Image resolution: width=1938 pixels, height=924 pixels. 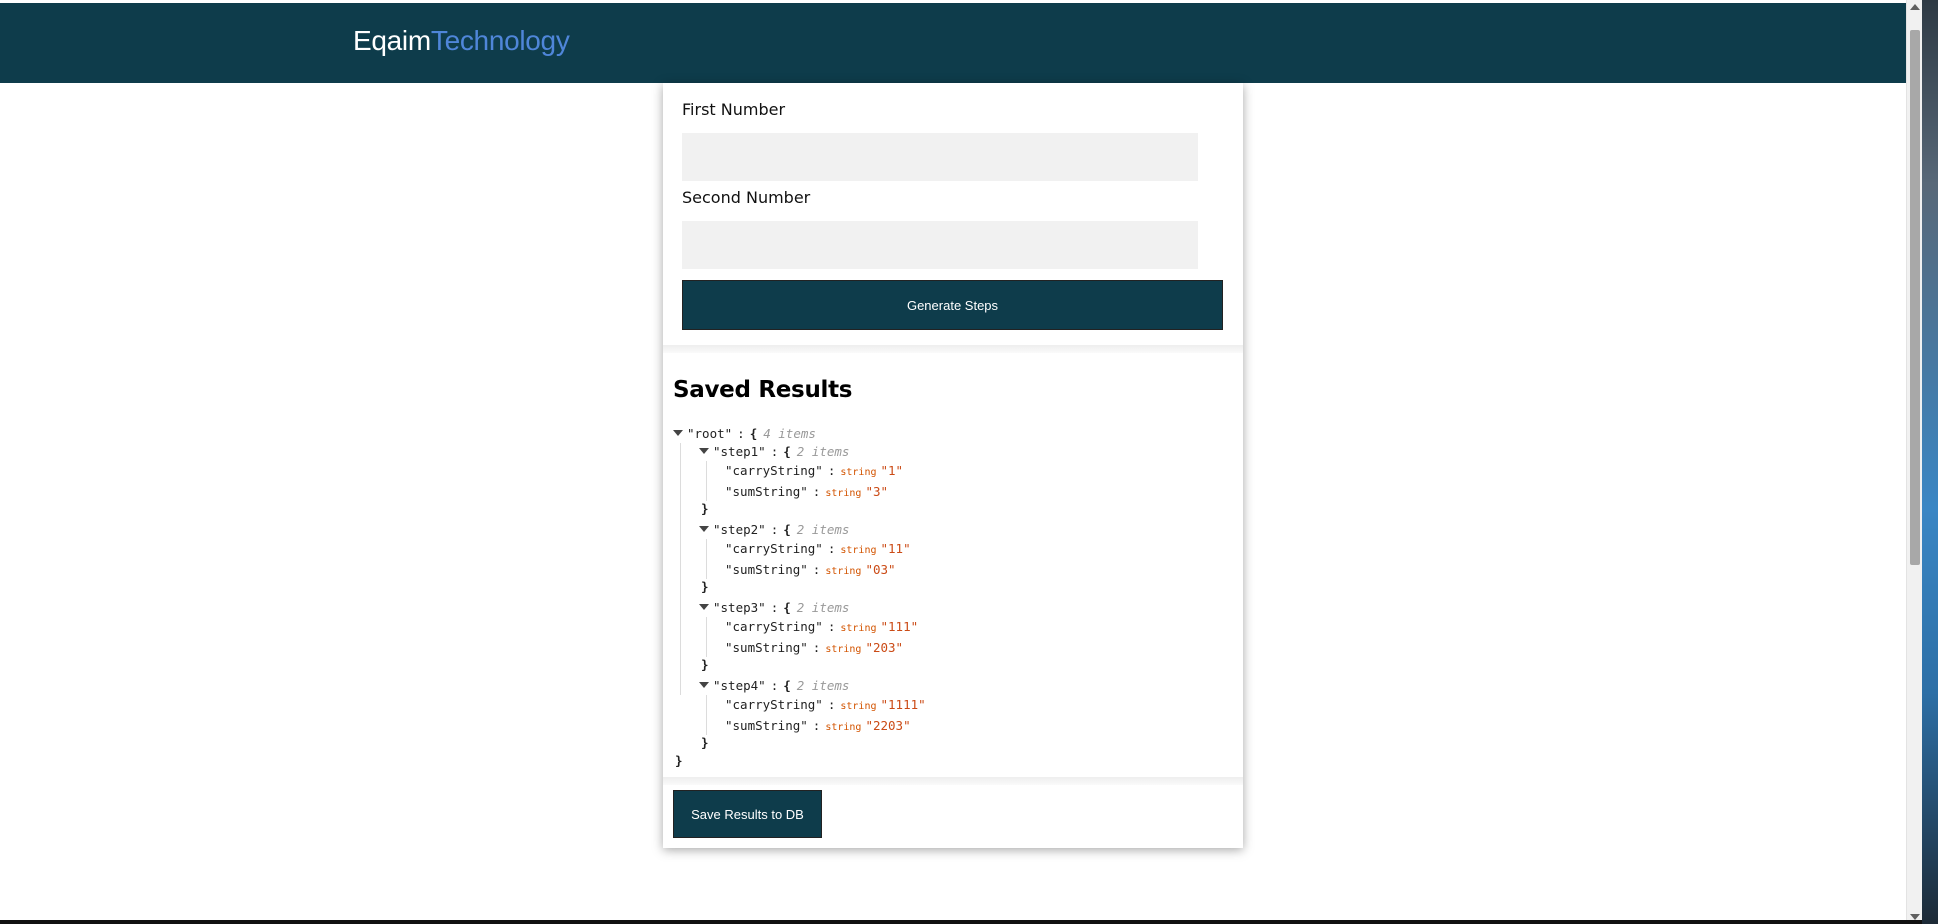 I want to click on tree-leaf-row: "carryString": string "1111", so click(x=825, y=705).